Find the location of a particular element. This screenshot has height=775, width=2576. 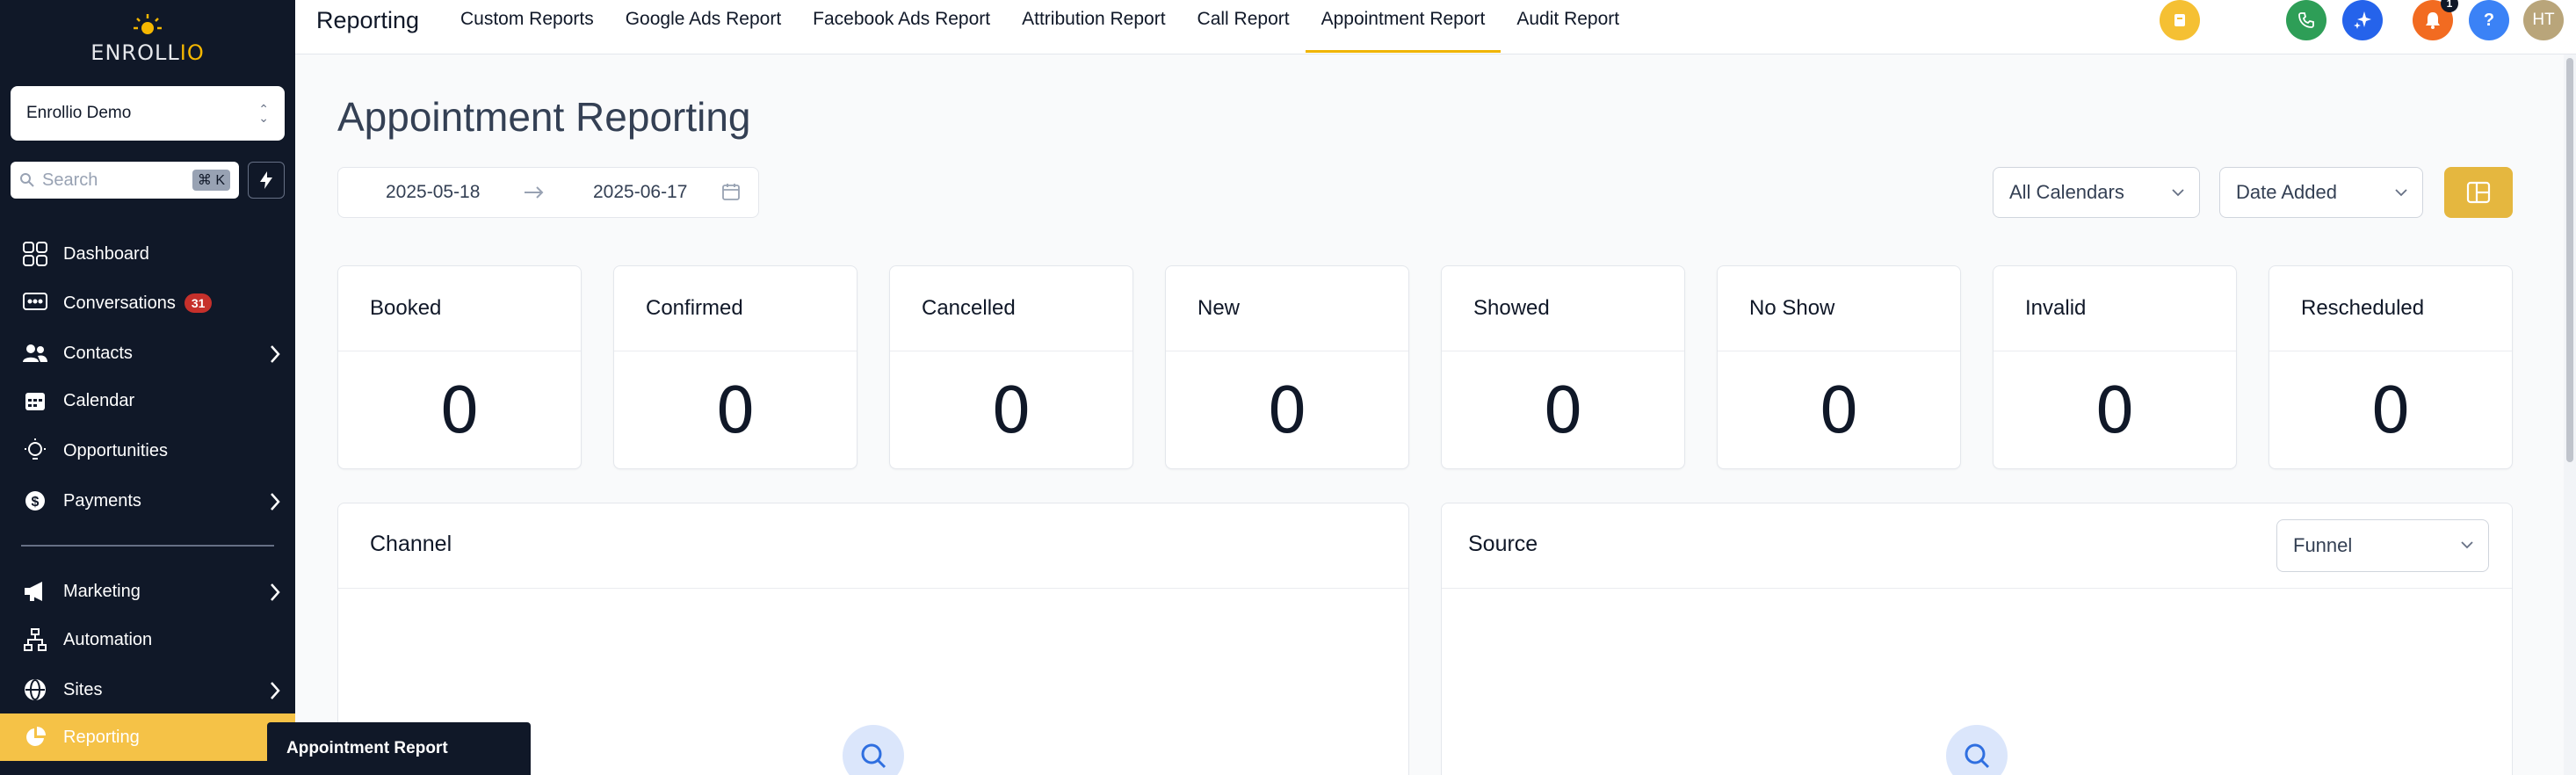

help-icon: ? is located at coordinates (2489, 20).